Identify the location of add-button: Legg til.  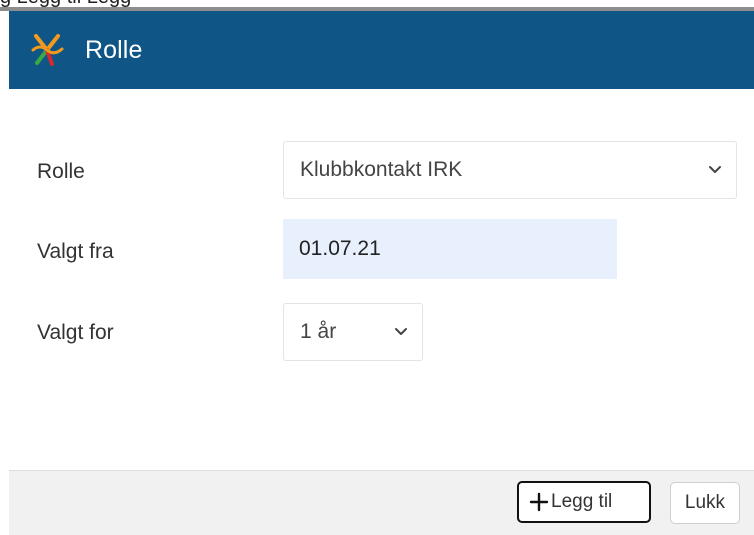
(584, 502).